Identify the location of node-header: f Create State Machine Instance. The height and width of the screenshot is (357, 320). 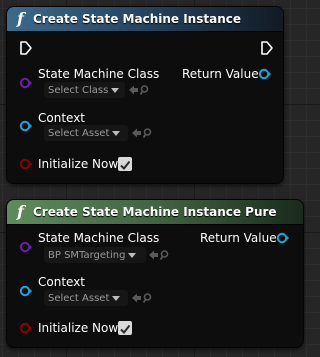
(145, 19).